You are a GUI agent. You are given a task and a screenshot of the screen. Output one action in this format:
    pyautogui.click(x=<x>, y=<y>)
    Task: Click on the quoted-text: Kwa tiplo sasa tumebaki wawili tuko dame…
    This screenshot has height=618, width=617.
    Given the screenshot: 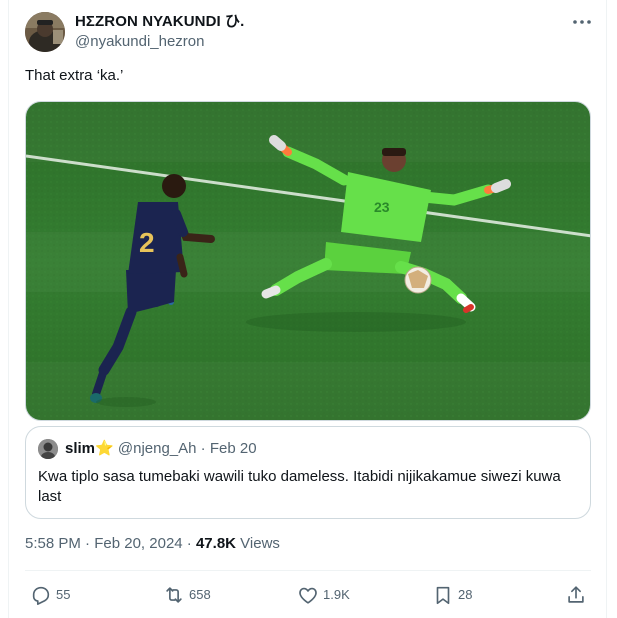 What is the action you would take?
    pyautogui.click(x=299, y=486)
    